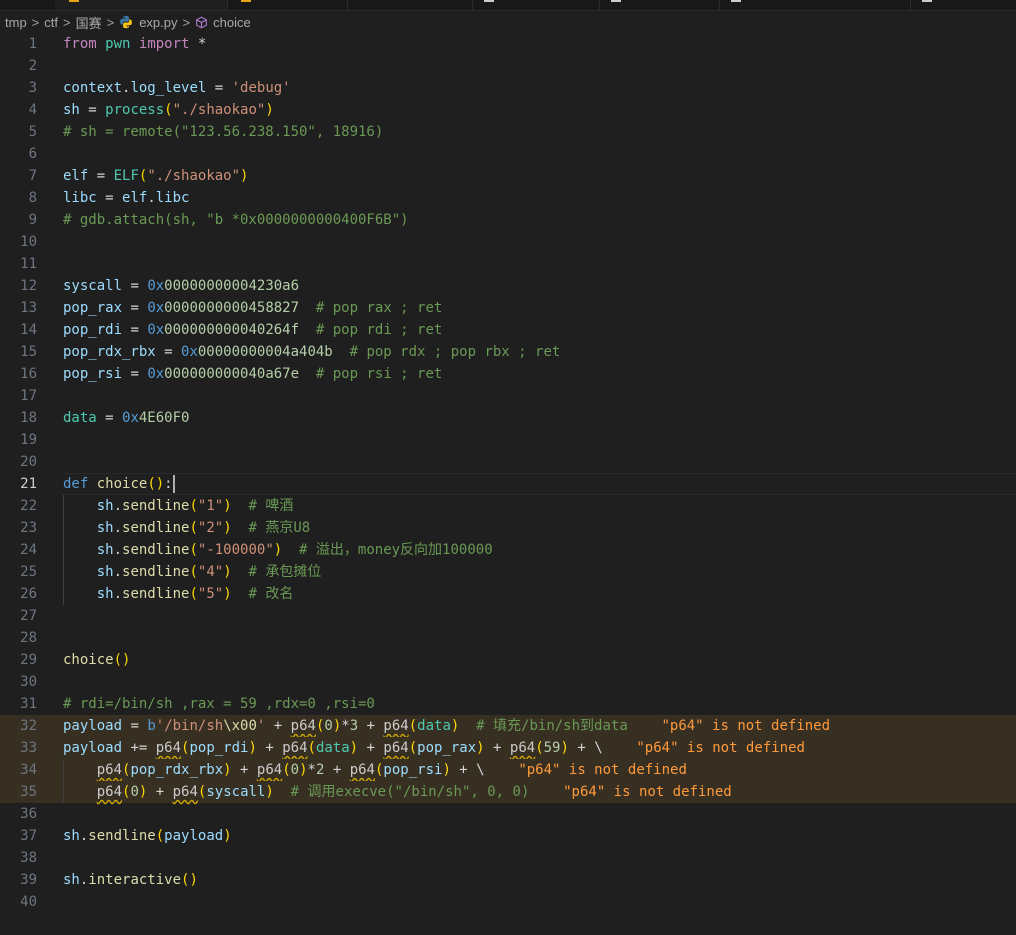  Describe the element at coordinates (295, 770) in the screenshot. I see `number-literal: 0` at that location.